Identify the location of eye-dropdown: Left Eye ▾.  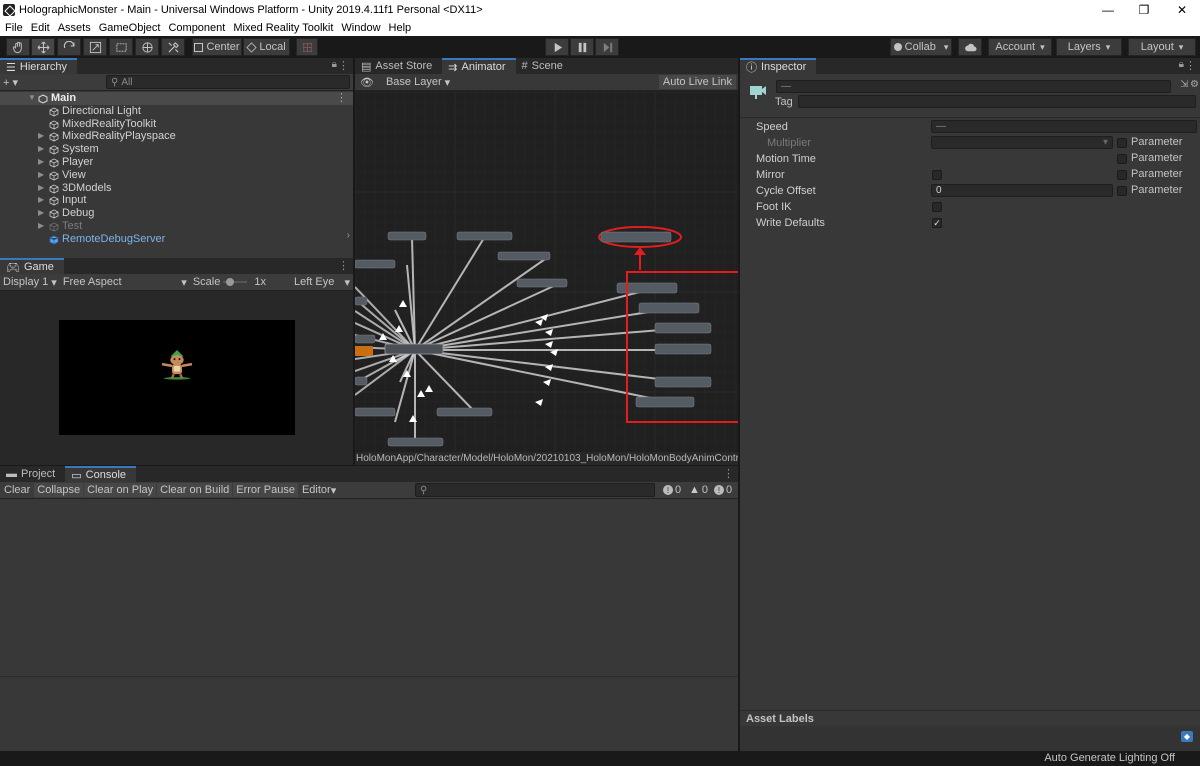
(322, 282).